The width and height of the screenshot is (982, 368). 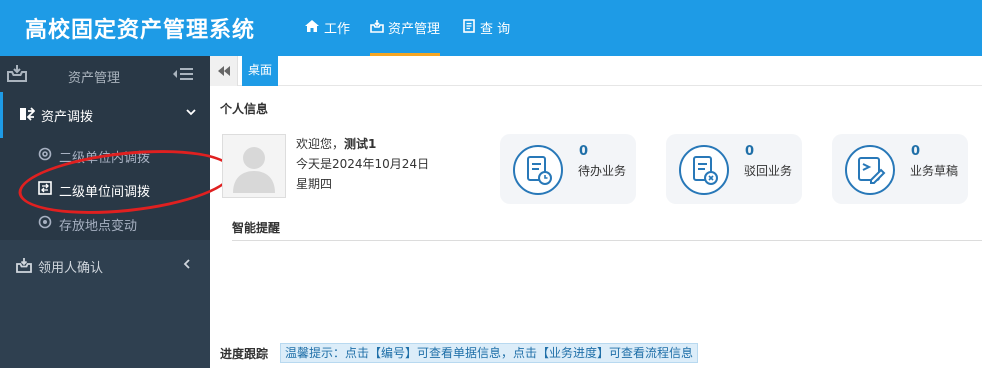 I want to click on submenu-location-change: 存放地点变动, so click(x=105, y=223).